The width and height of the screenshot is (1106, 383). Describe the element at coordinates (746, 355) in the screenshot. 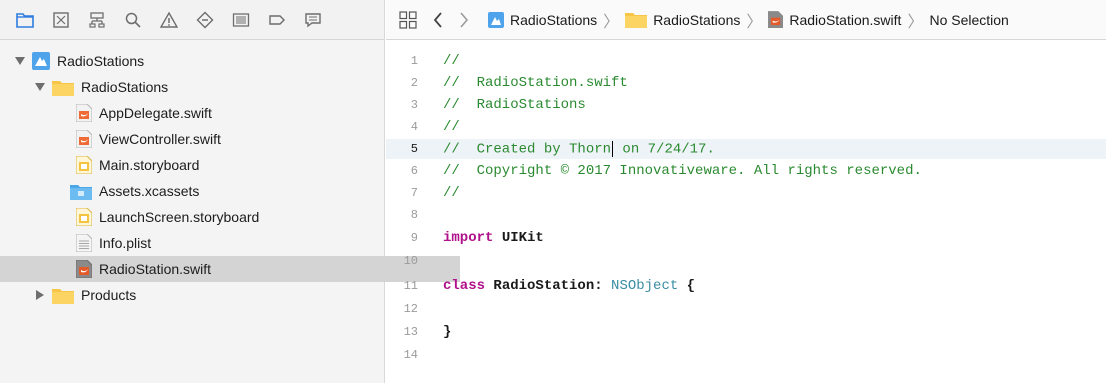

I see `code-line: 14` at that location.